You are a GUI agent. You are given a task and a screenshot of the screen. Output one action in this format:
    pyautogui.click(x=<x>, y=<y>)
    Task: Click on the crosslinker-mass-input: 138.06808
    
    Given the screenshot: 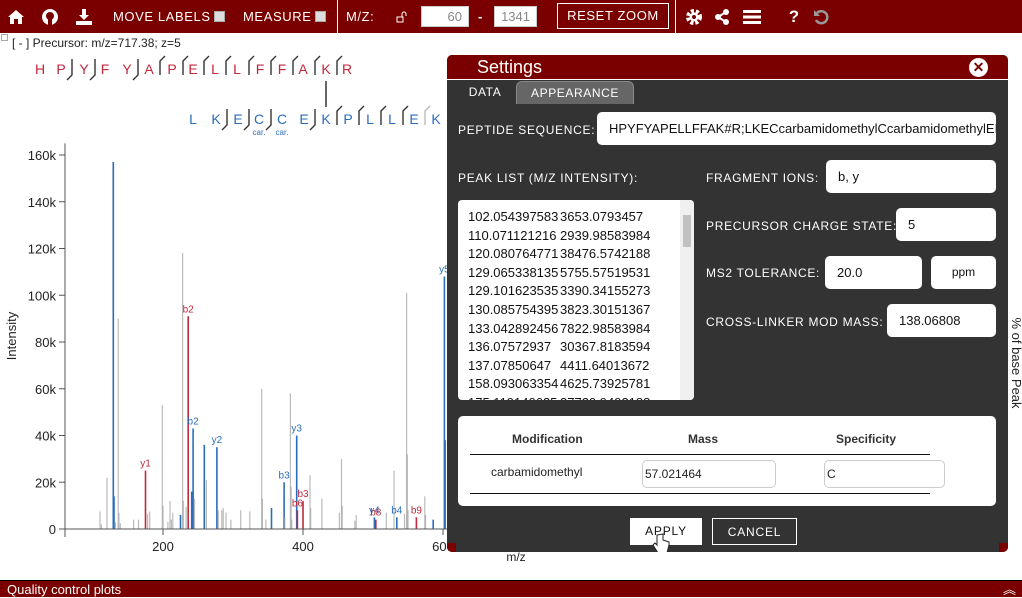 What is the action you would take?
    pyautogui.click(x=941, y=320)
    